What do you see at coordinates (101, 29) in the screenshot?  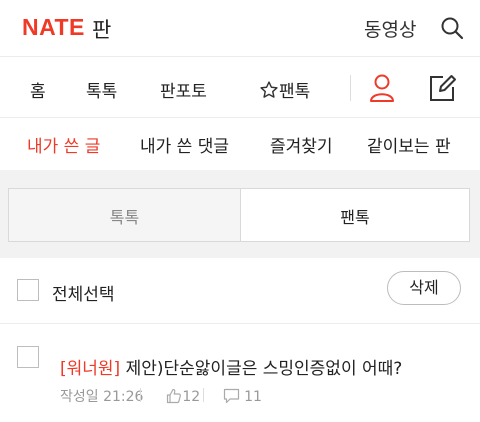 I see `pann-logo-text: 판` at bounding box center [101, 29].